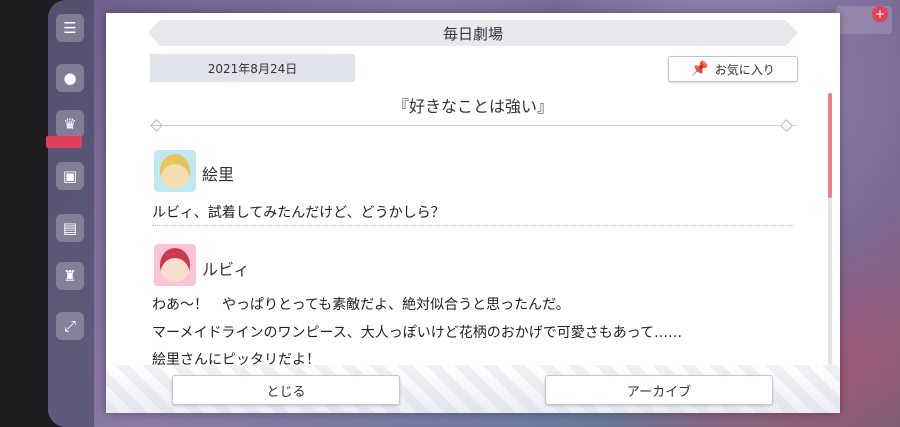 The width and height of the screenshot is (900, 427). I want to click on dialogue-scrollbar, so click(830, 229).